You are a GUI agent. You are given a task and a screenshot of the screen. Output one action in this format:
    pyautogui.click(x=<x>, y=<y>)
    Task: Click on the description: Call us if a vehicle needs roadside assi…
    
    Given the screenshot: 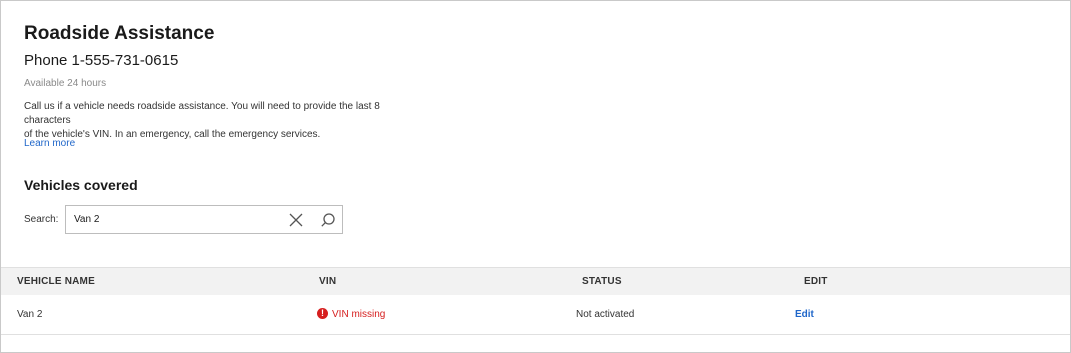 What is the action you would take?
    pyautogui.click(x=224, y=121)
    